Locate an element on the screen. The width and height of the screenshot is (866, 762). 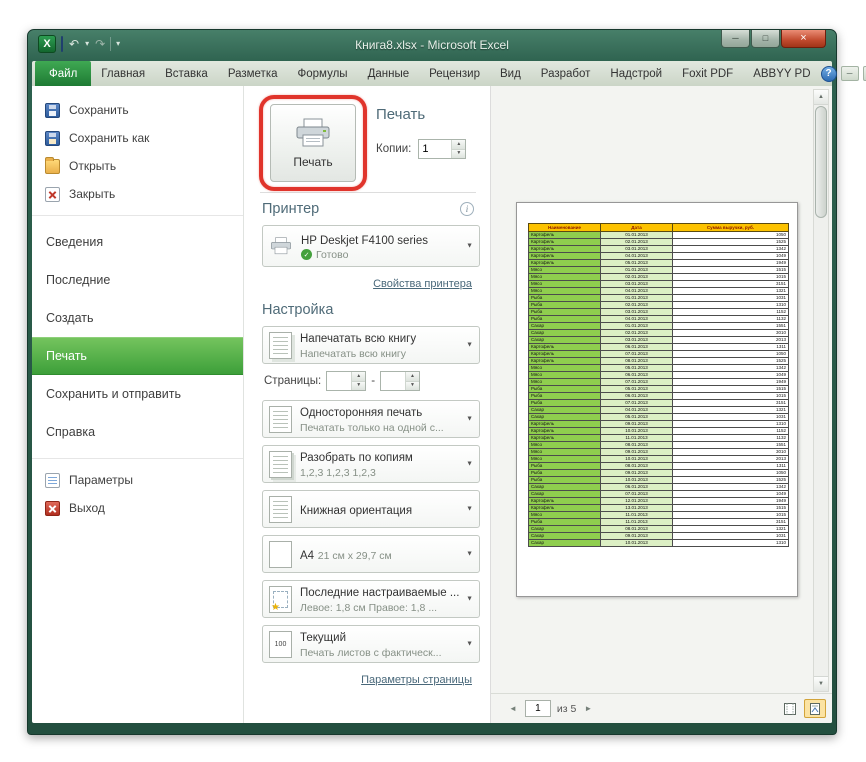
page-setup-link: Параметры страницы is located at coordinates (416, 680).